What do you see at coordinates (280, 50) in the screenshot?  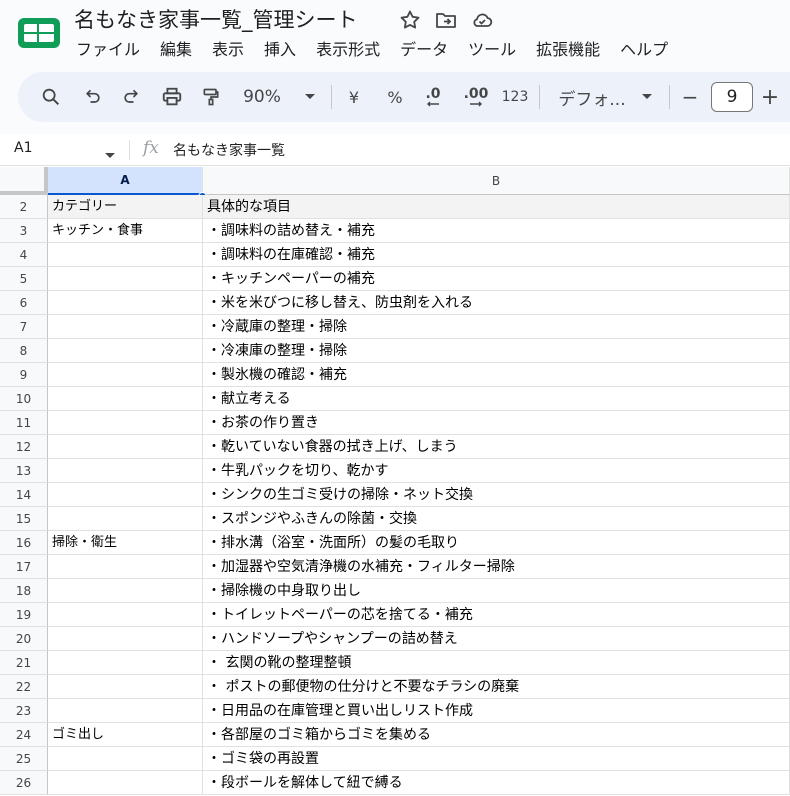 I see `menu-insert: 挿入` at bounding box center [280, 50].